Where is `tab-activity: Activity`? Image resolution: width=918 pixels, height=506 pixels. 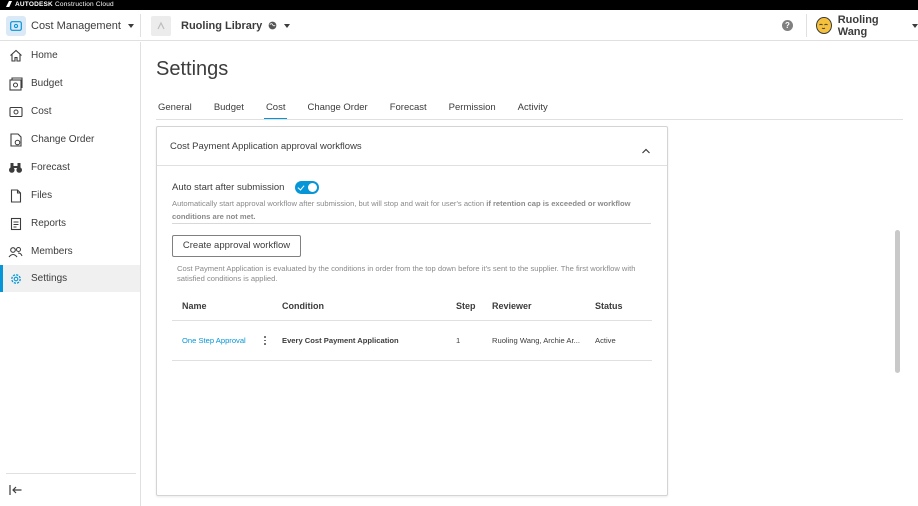
tab-activity: Activity is located at coordinates (533, 109).